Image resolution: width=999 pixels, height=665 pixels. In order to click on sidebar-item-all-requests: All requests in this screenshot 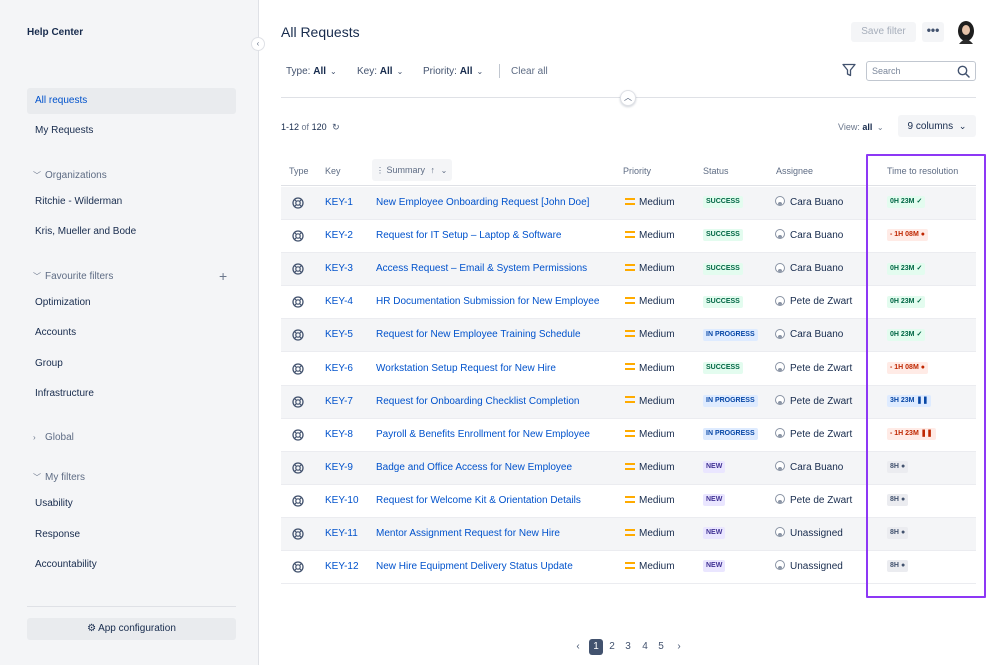, I will do `click(131, 101)`.